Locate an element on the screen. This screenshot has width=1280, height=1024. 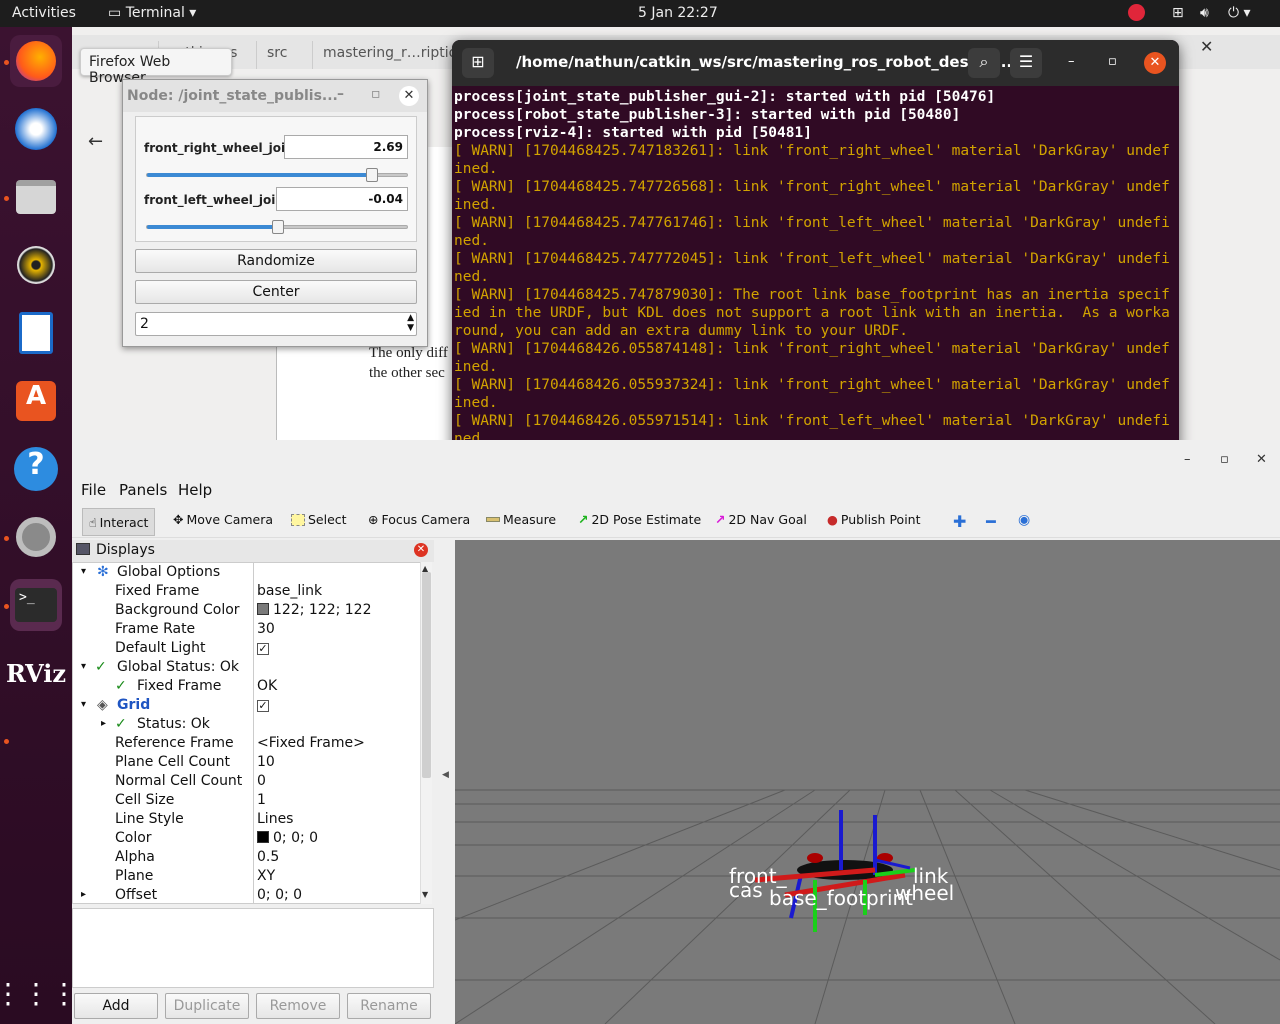
duplicate-display-button: Duplicate is located at coordinates (207, 1006).